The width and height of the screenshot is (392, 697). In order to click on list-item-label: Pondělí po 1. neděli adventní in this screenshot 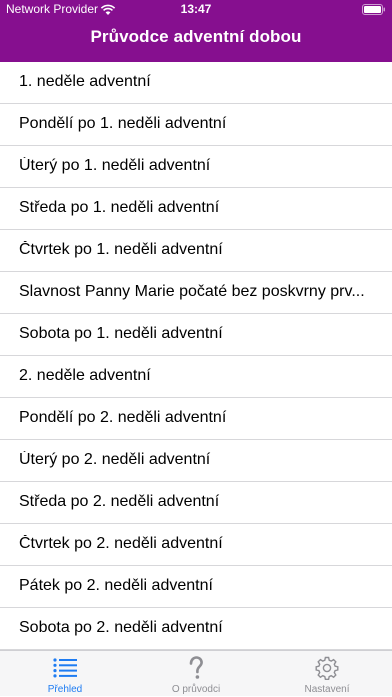, I will do `click(123, 123)`.